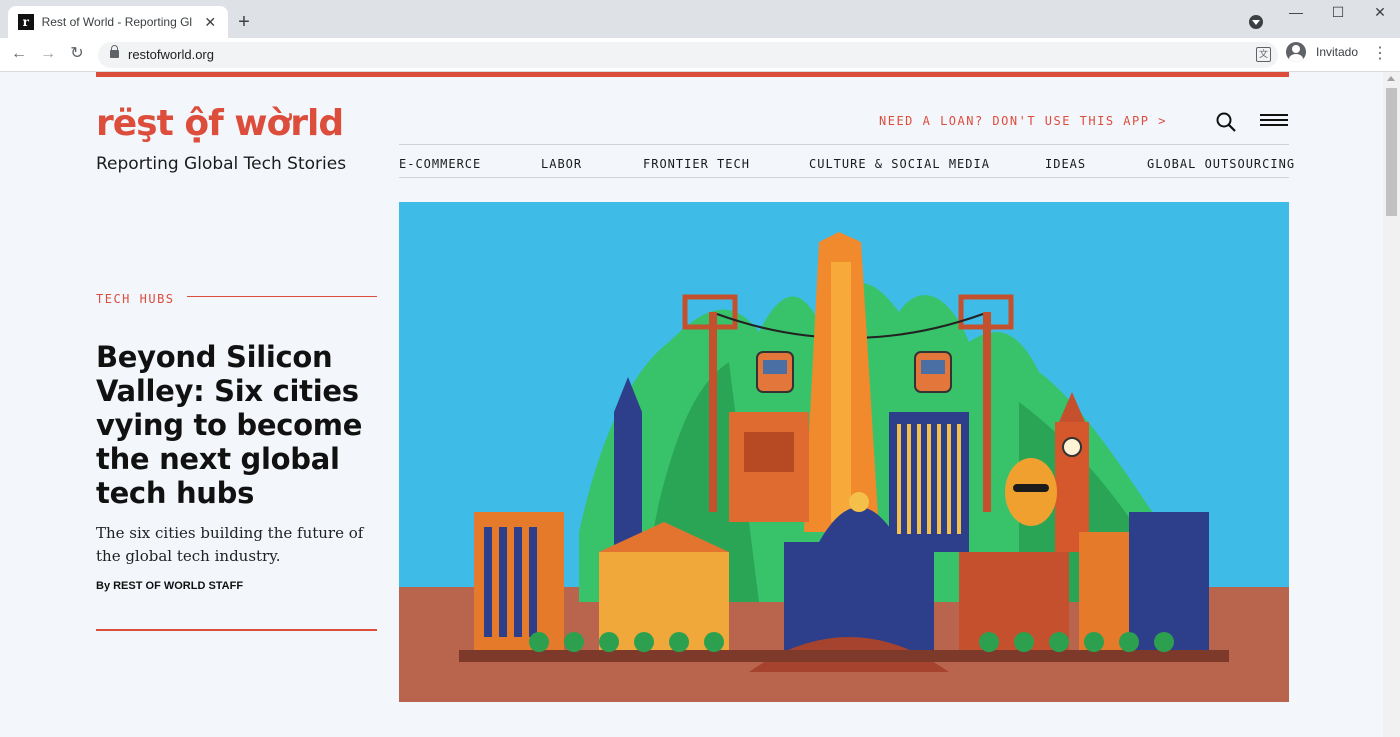 Image resolution: width=1400 pixels, height=737 pixels. I want to click on story-kicker: TECH HUBS, so click(135, 299).